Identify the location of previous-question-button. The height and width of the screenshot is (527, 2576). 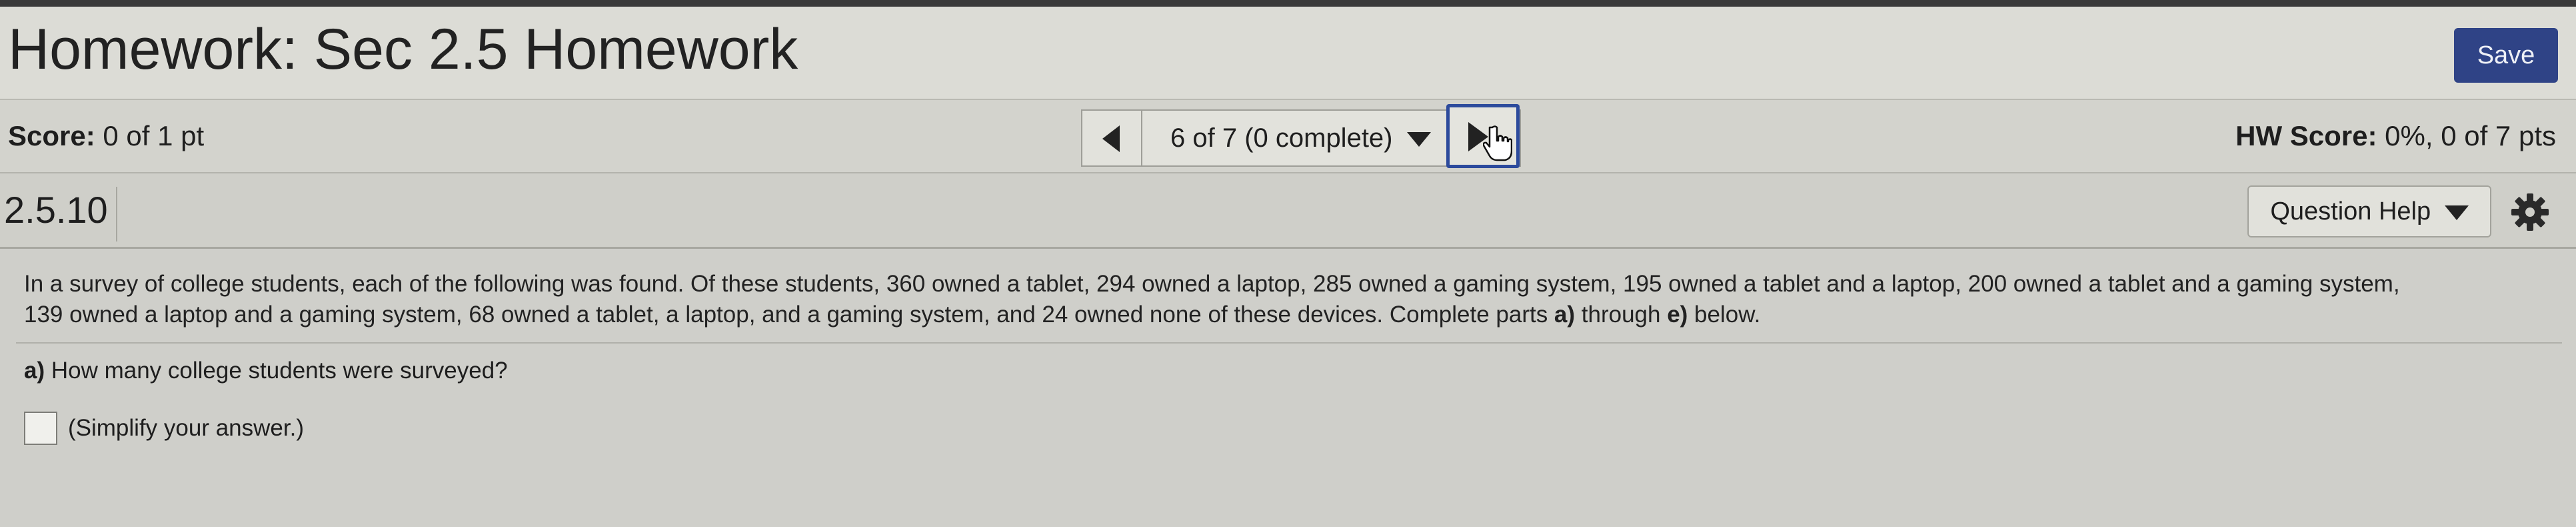
(1112, 138).